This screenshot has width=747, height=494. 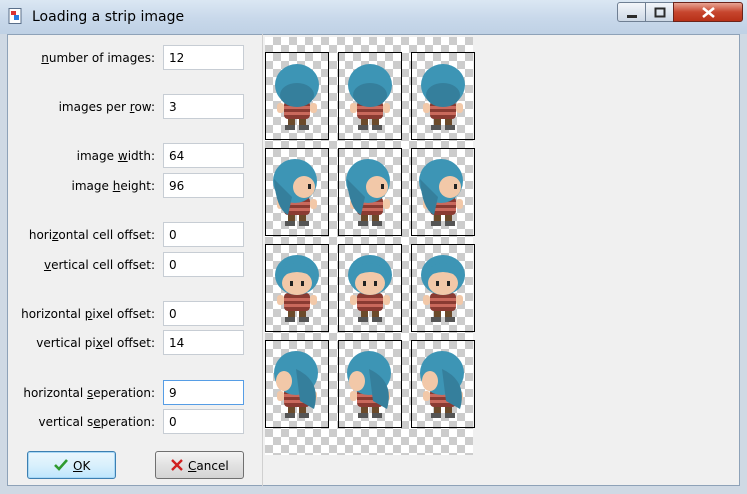 What do you see at coordinates (262, 260) in the screenshot?
I see `panel-separator` at bounding box center [262, 260].